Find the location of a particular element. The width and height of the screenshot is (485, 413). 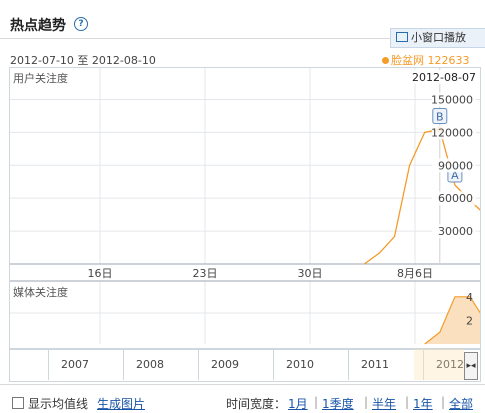

y-tick-label: 60000 is located at coordinates (455, 198).